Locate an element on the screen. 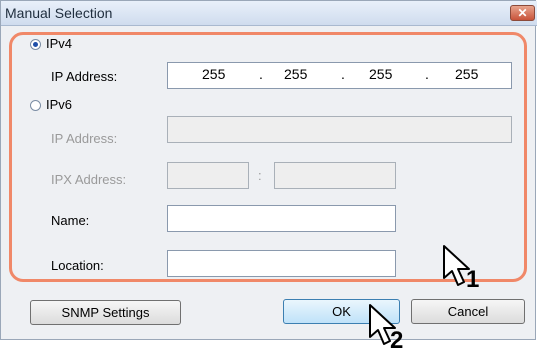 This screenshot has width=538, height=358. dialog-title: Manual Selection is located at coordinates (59, 13).